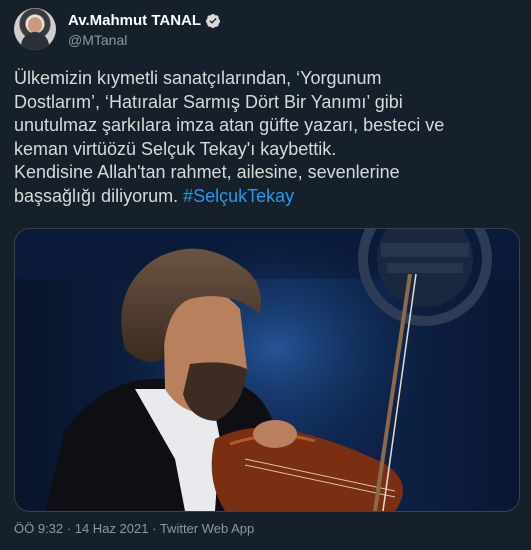 Image resolution: width=531 pixels, height=550 pixels. Describe the element at coordinates (38, 528) in the screenshot. I see `tweet-time: ÖÖ 9:32` at that location.